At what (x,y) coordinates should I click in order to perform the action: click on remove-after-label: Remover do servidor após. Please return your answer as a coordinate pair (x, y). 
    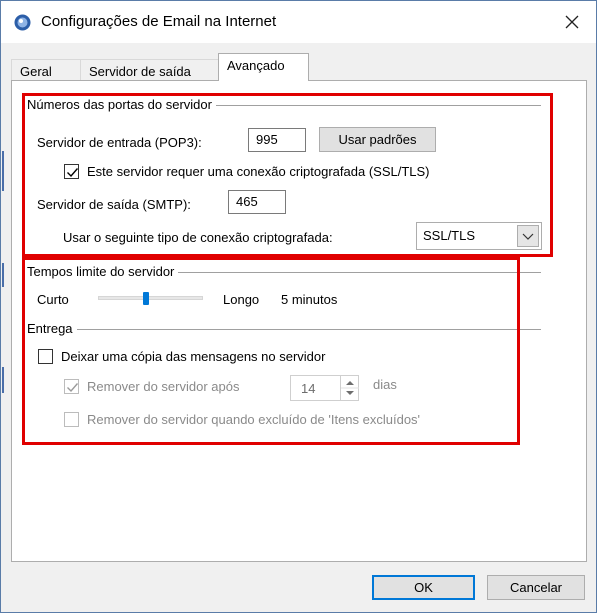
    Looking at the image, I should click on (163, 386).